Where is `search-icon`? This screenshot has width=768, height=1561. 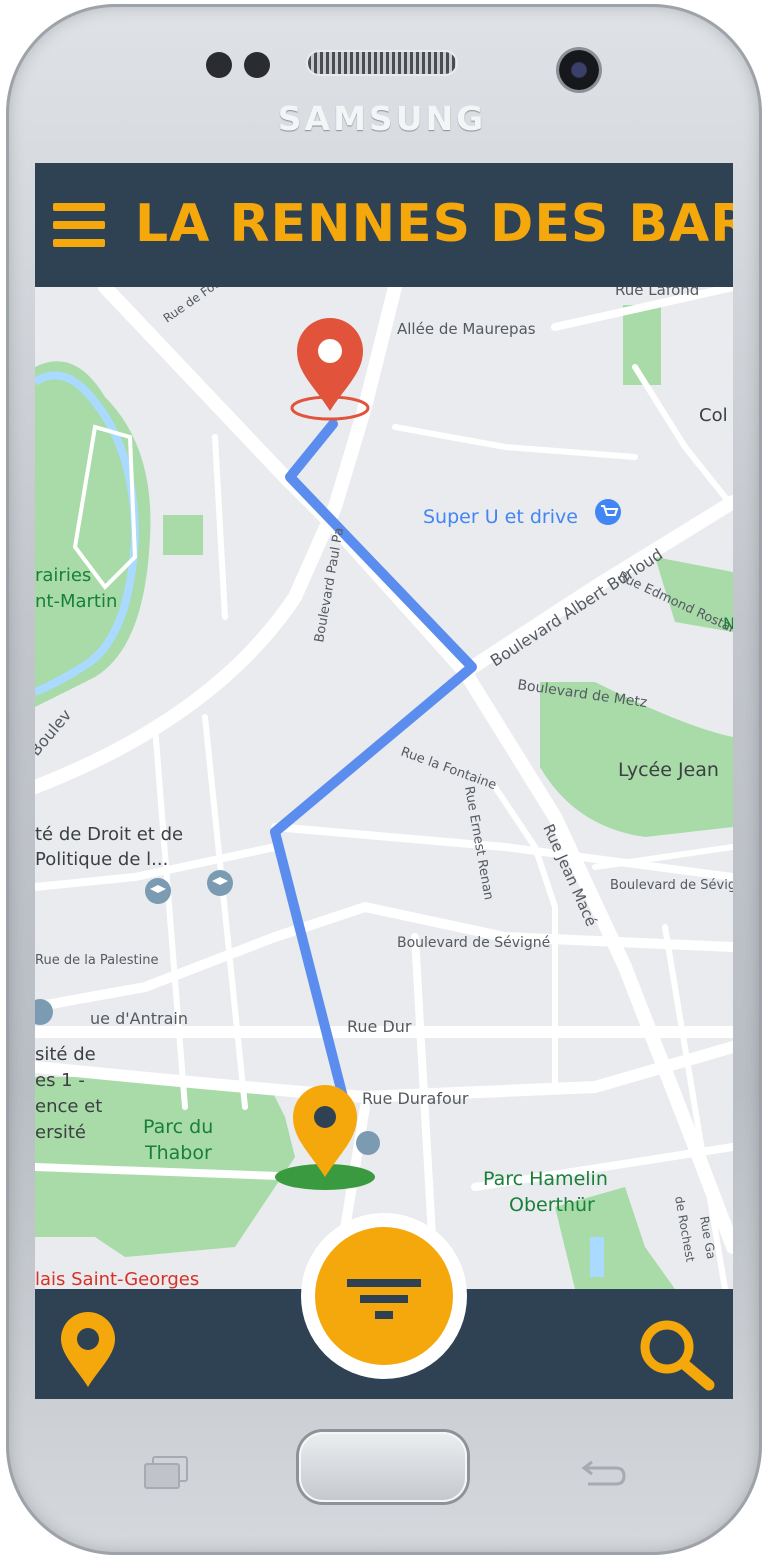
search-icon is located at coordinates (677, 1354).